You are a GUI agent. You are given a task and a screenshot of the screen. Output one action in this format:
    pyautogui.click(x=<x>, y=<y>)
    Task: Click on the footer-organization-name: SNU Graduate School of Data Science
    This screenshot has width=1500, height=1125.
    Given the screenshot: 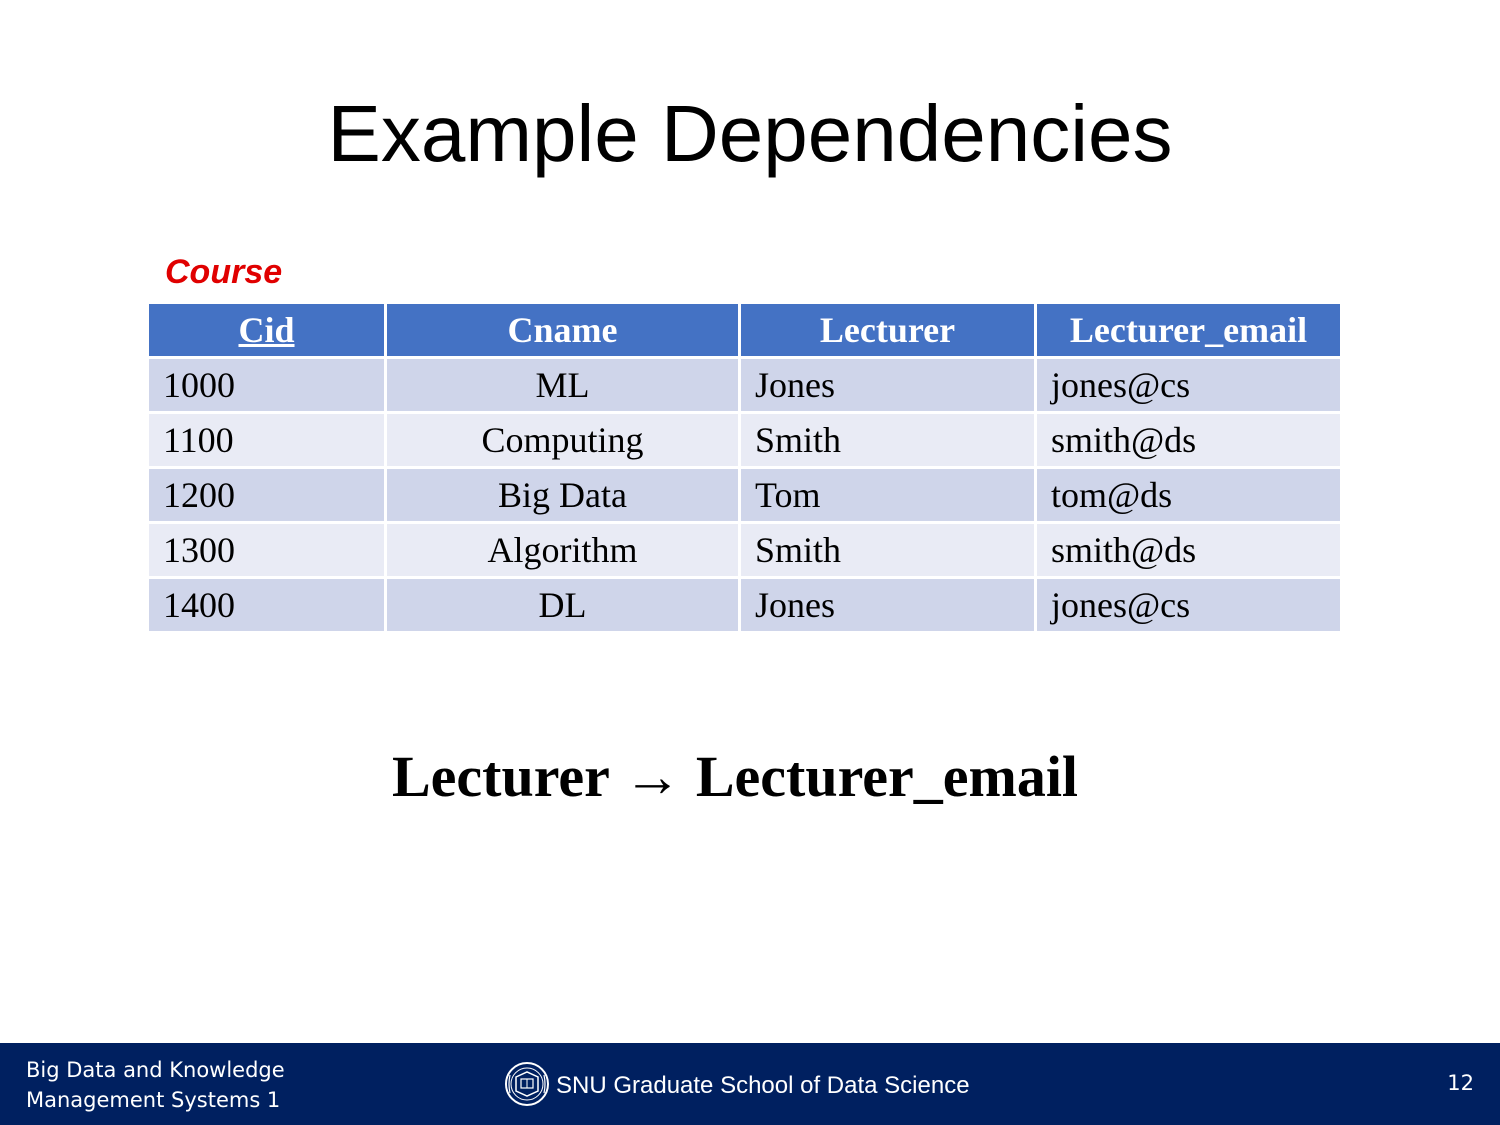 What is the action you would take?
    pyautogui.click(x=763, y=1085)
    